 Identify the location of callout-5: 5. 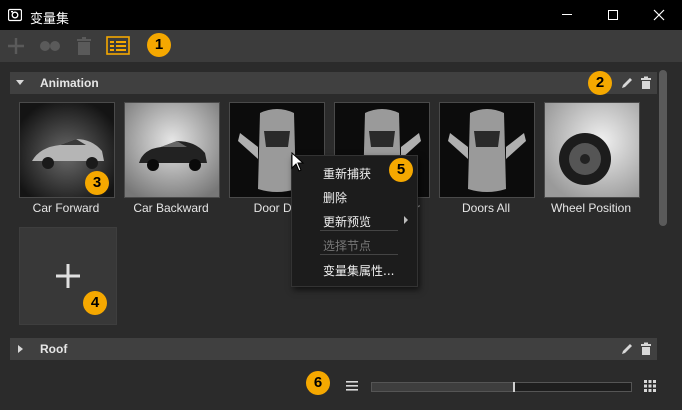
(401, 170).